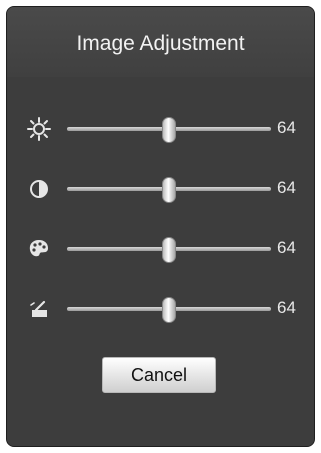  I want to click on dialog-title: Image Adjustment, so click(160, 42).